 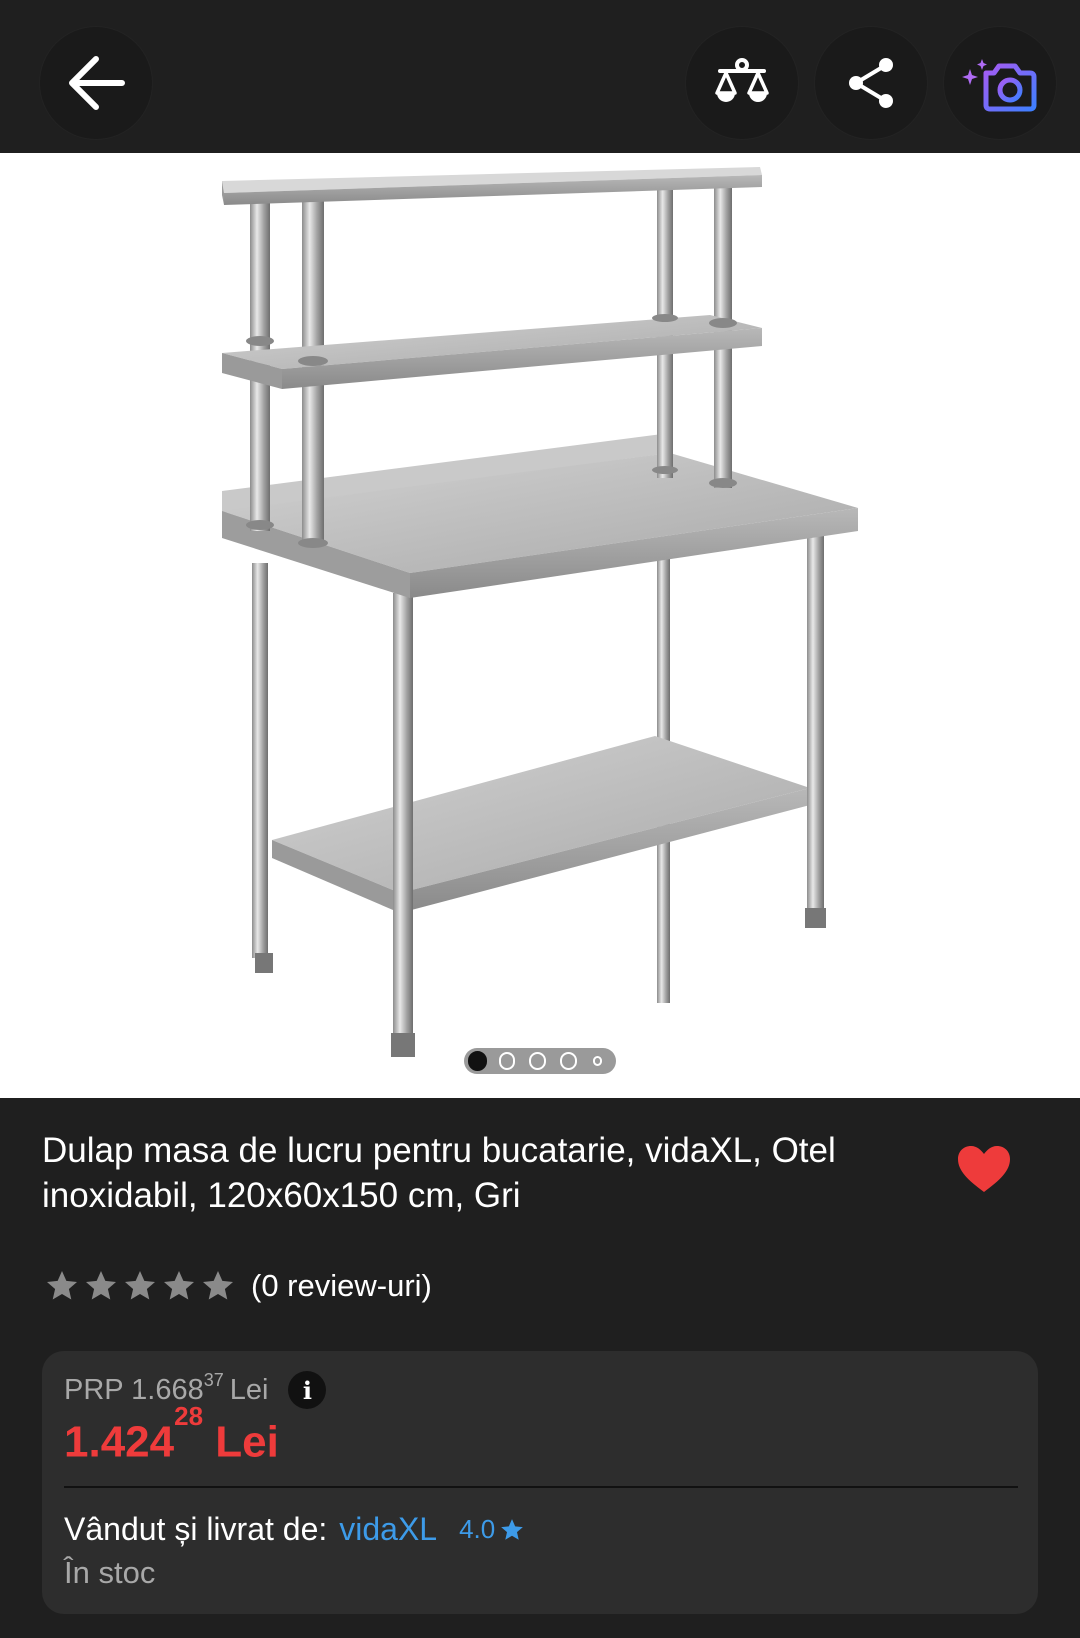 What do you see at coordinates (477, 1529) in the screenshot?
I see `seller-rating-value: 4.0` at bounding box center [477, 1529].